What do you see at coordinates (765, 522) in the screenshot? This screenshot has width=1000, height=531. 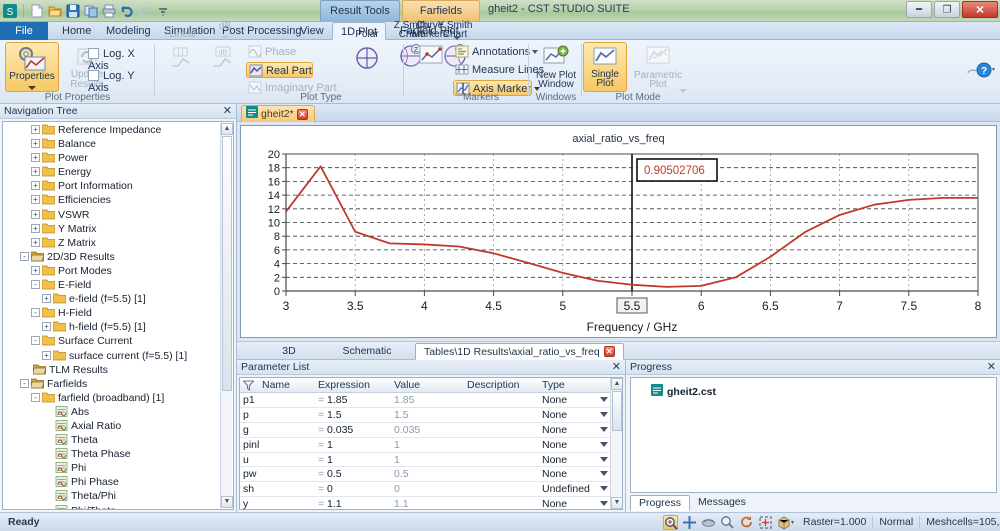 I see `fit-view-icon` at bounding box center [765, 522].